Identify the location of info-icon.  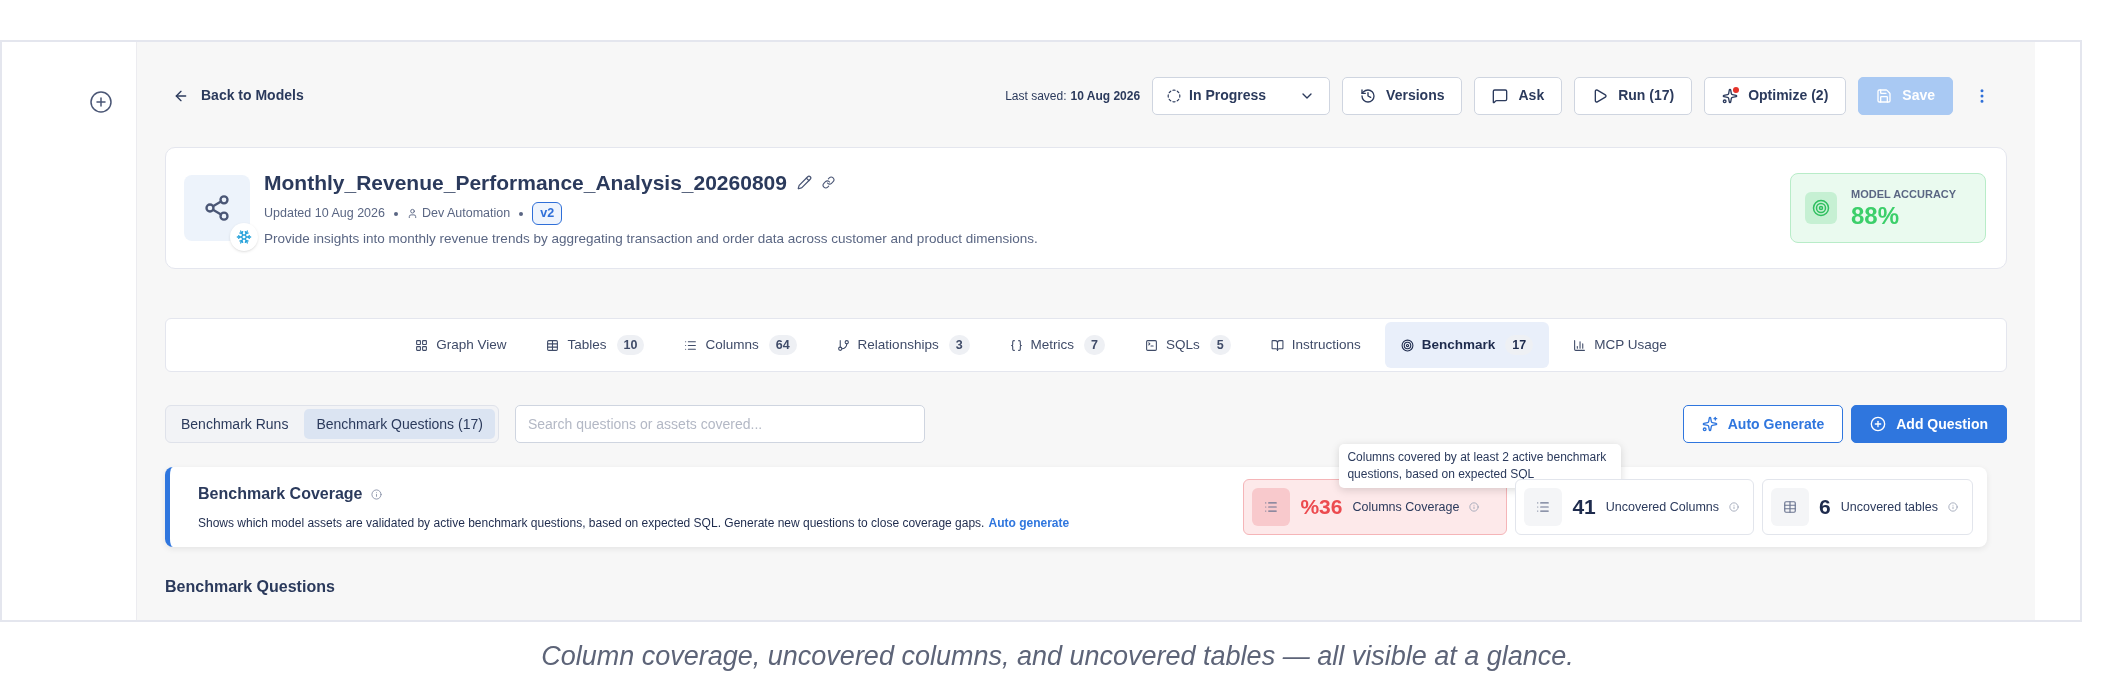
(376, 494).